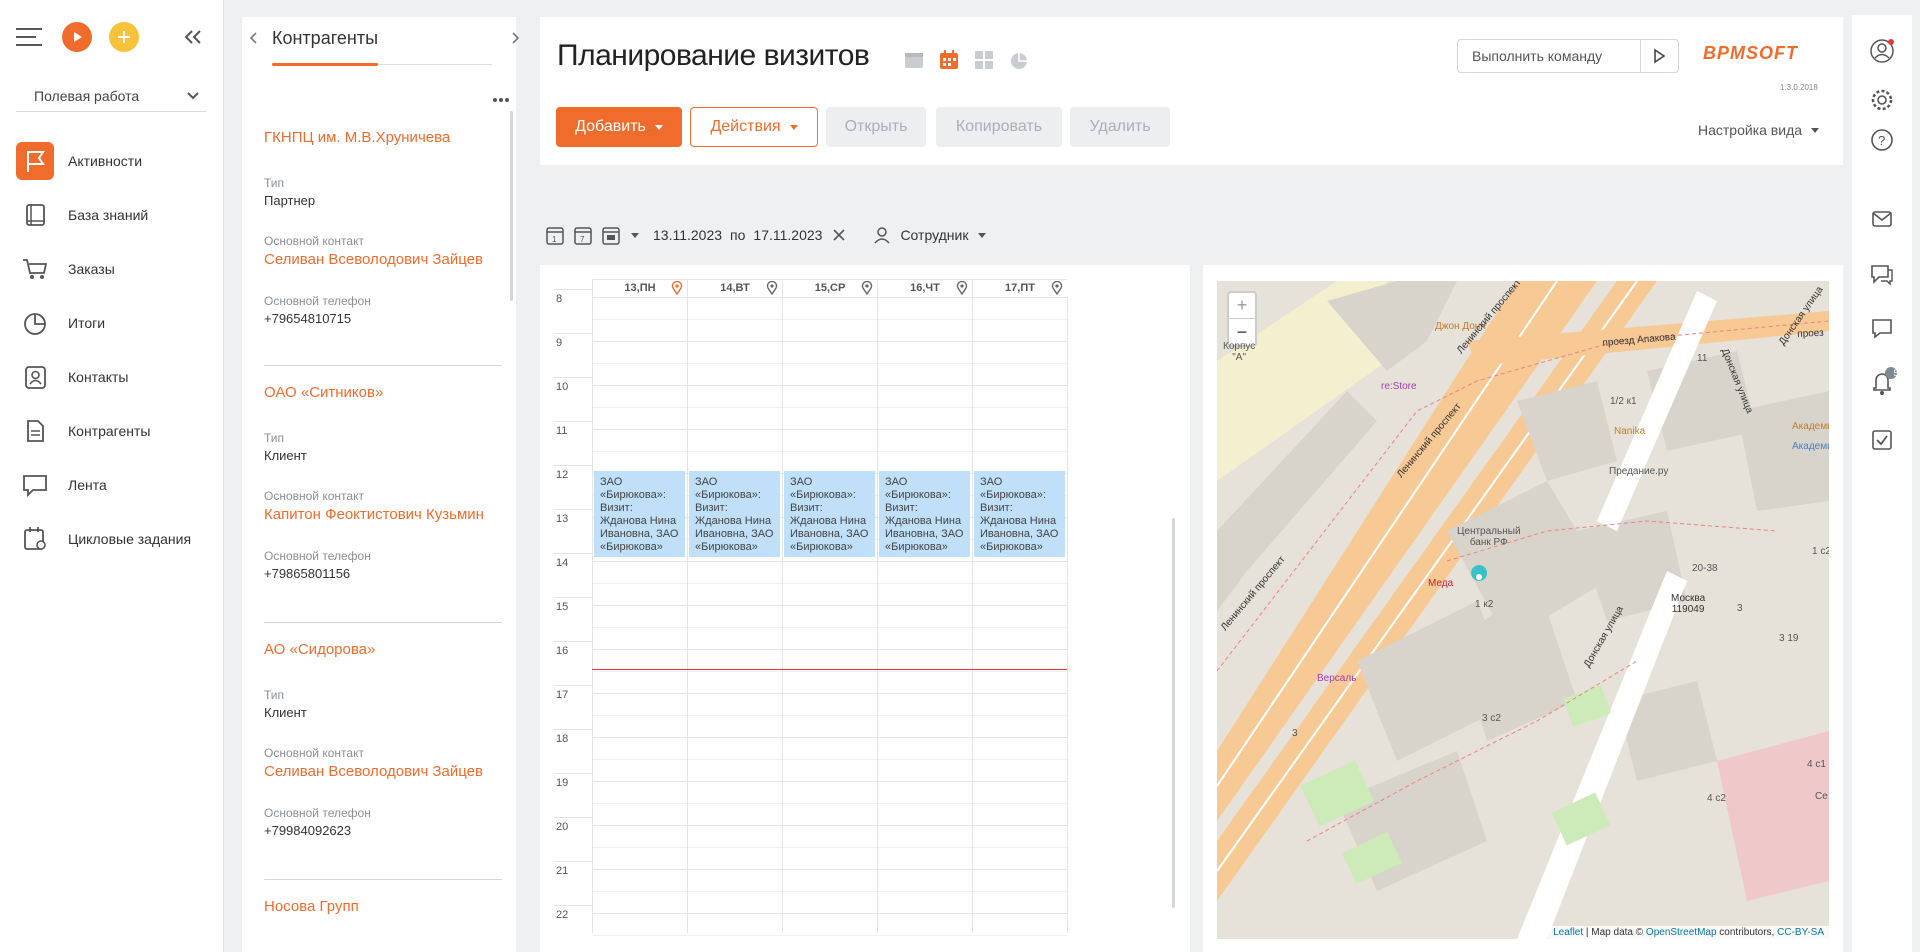 The height and width of the screenshot is (952, 1920). Describe the element at coordinates (1688, 604) in the screenshot. I see `map-label: Москва 119049` at that location.